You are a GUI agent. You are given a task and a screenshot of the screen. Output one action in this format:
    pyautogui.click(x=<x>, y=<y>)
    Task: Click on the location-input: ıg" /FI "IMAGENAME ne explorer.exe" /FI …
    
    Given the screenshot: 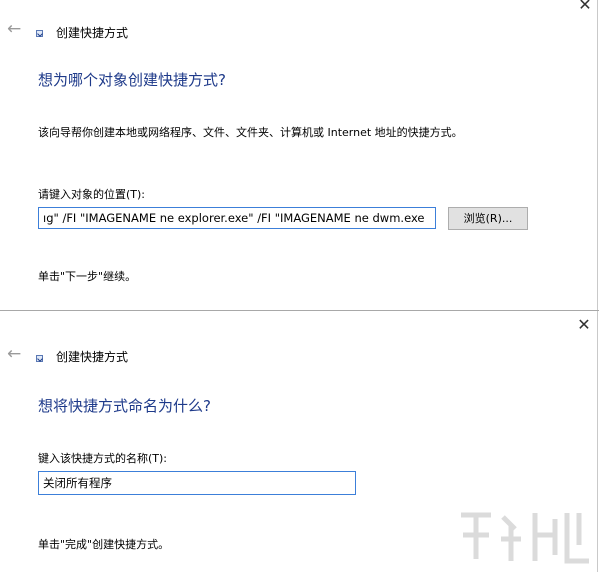 What is the action you would take?
    pyautogui.click(x=237, y=218)
    